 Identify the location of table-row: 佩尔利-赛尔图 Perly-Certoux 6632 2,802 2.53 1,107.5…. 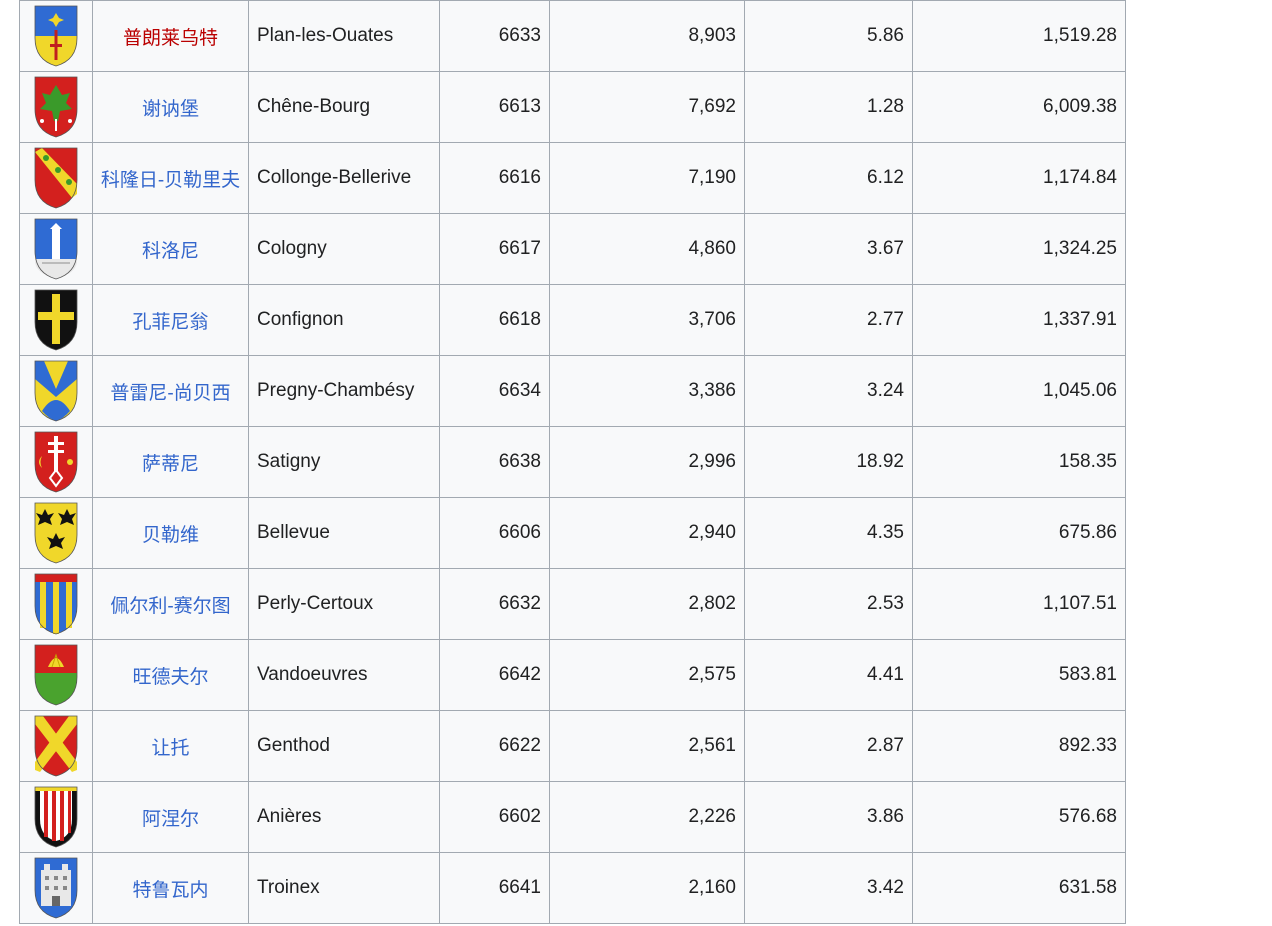
(572, 604).